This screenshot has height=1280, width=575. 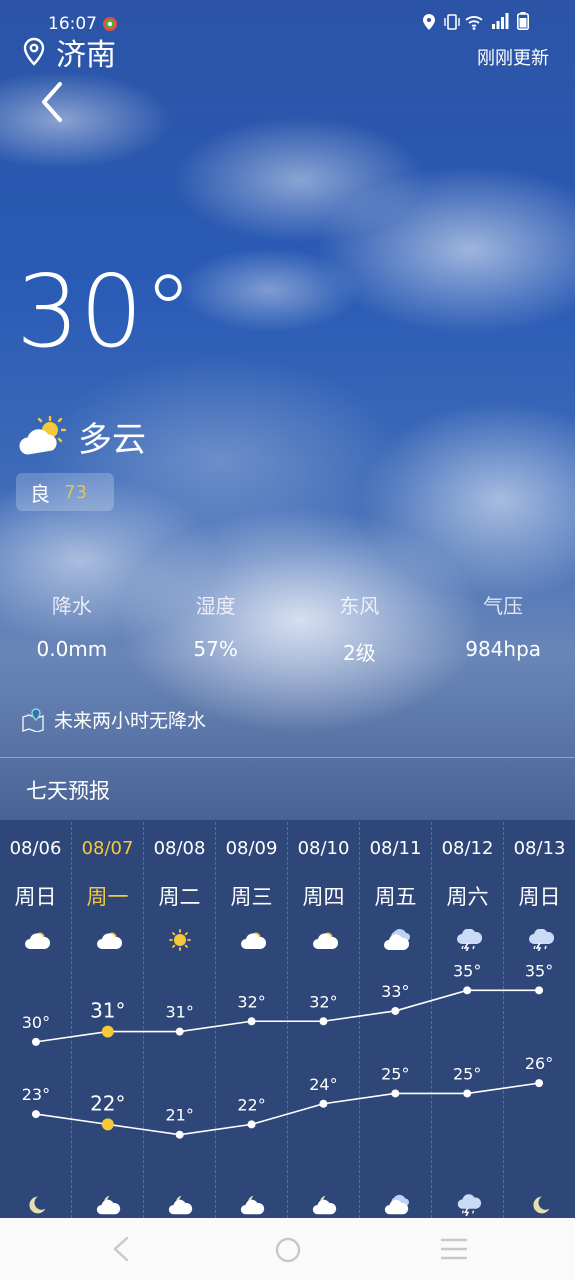 What do you see at coordinates (34, 51) in the screenshot?
I see `location-pin-icon` at bounding box center [34, 51].